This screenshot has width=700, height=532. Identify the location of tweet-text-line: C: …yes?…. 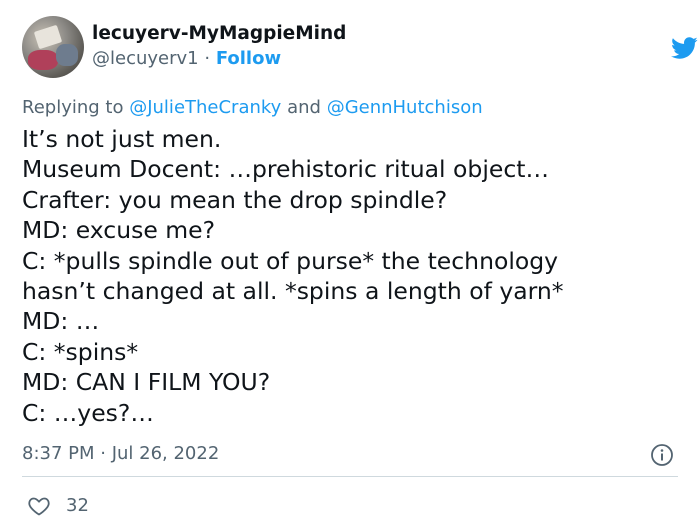
(88, 412).